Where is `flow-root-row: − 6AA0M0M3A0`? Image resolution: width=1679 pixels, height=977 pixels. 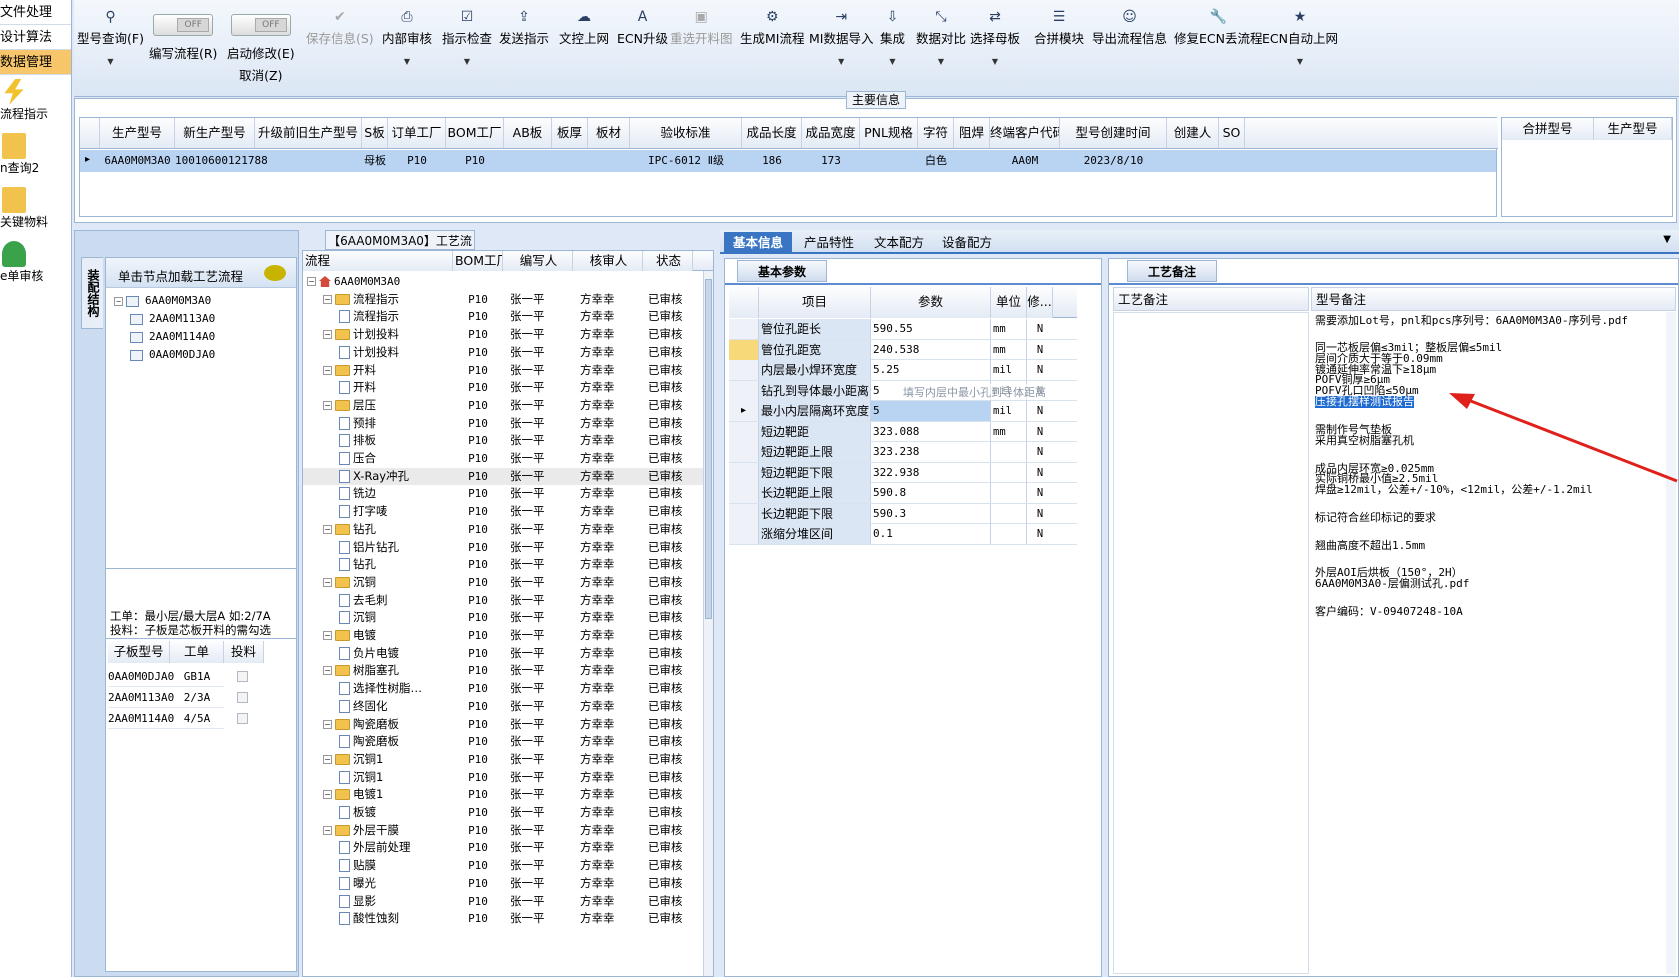
flow-root-row: − 6AA0M0M3A0 is located at coordinates (503, 282).